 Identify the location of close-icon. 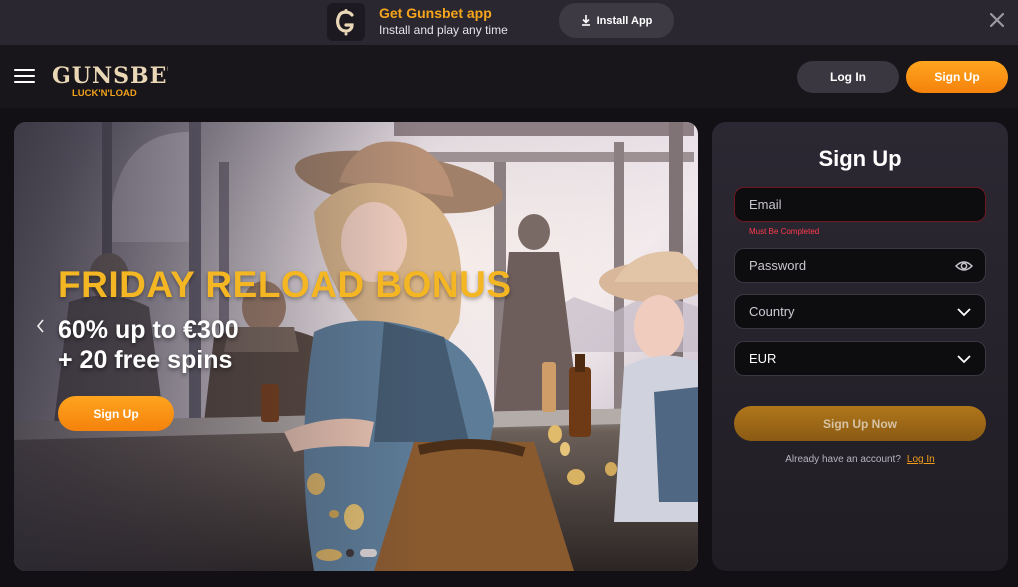
(997, 20).